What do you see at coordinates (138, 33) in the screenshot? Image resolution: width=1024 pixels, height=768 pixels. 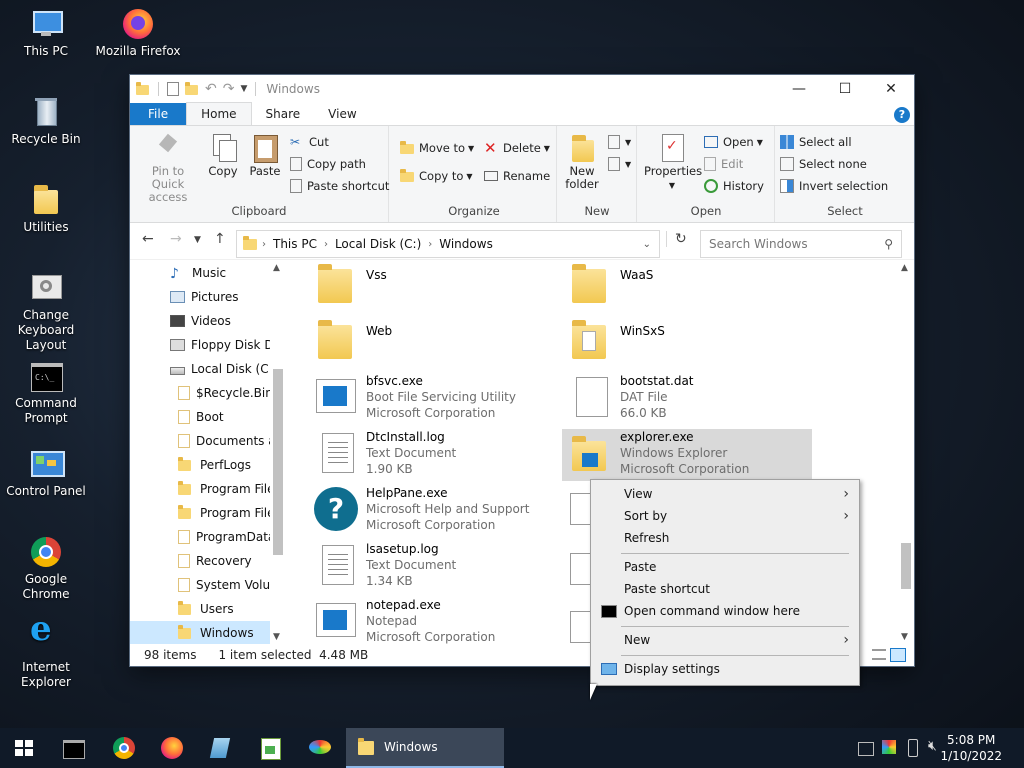 I see `desktop-icon-firefox: Mozilla Firefox` at bounding box center [138, 33].